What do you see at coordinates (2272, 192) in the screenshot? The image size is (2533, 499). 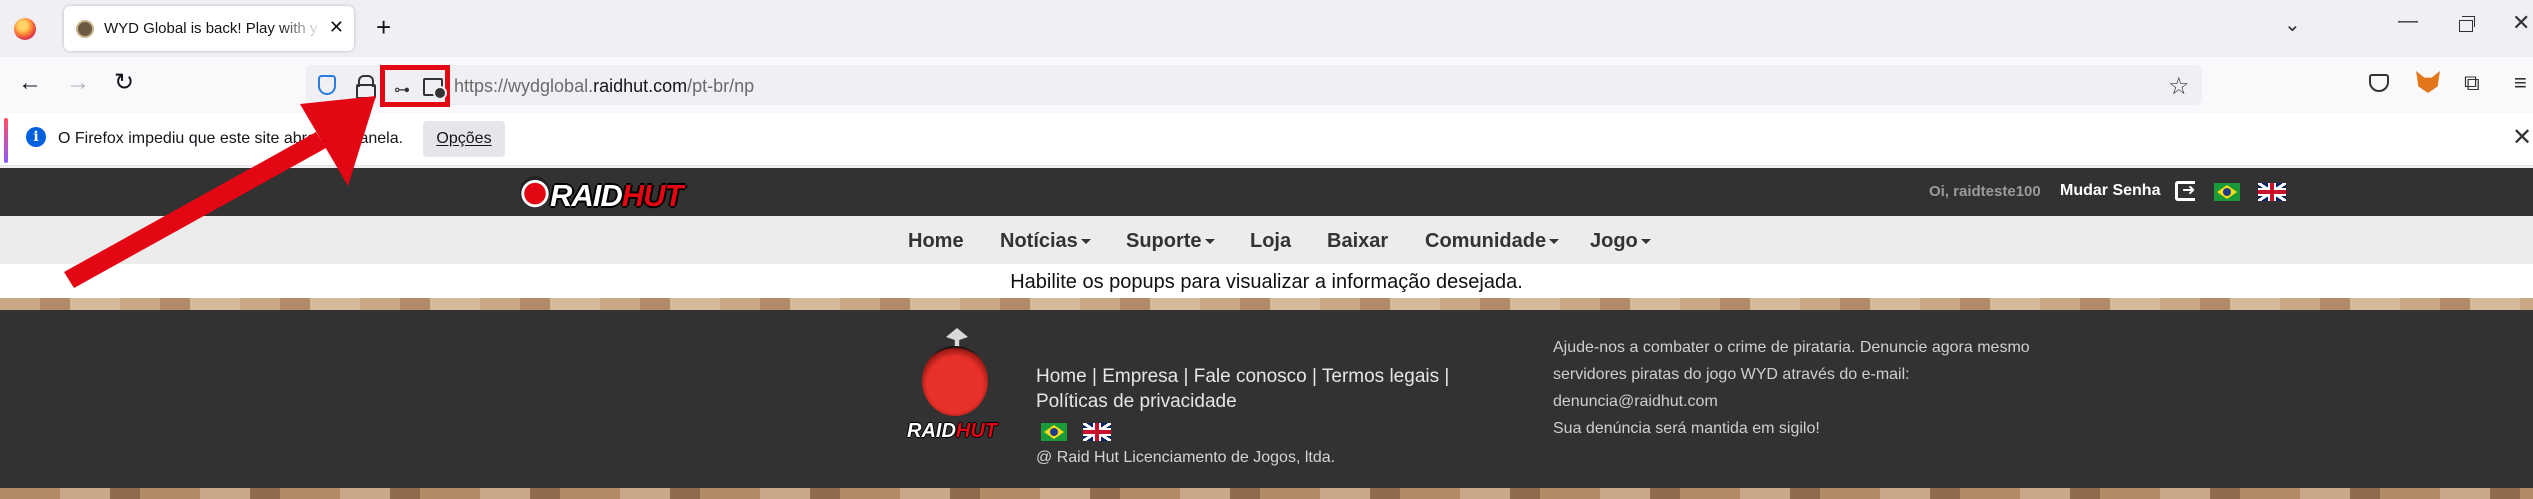 I see `uk-flag-icon` at bounding box center [2272, 192].